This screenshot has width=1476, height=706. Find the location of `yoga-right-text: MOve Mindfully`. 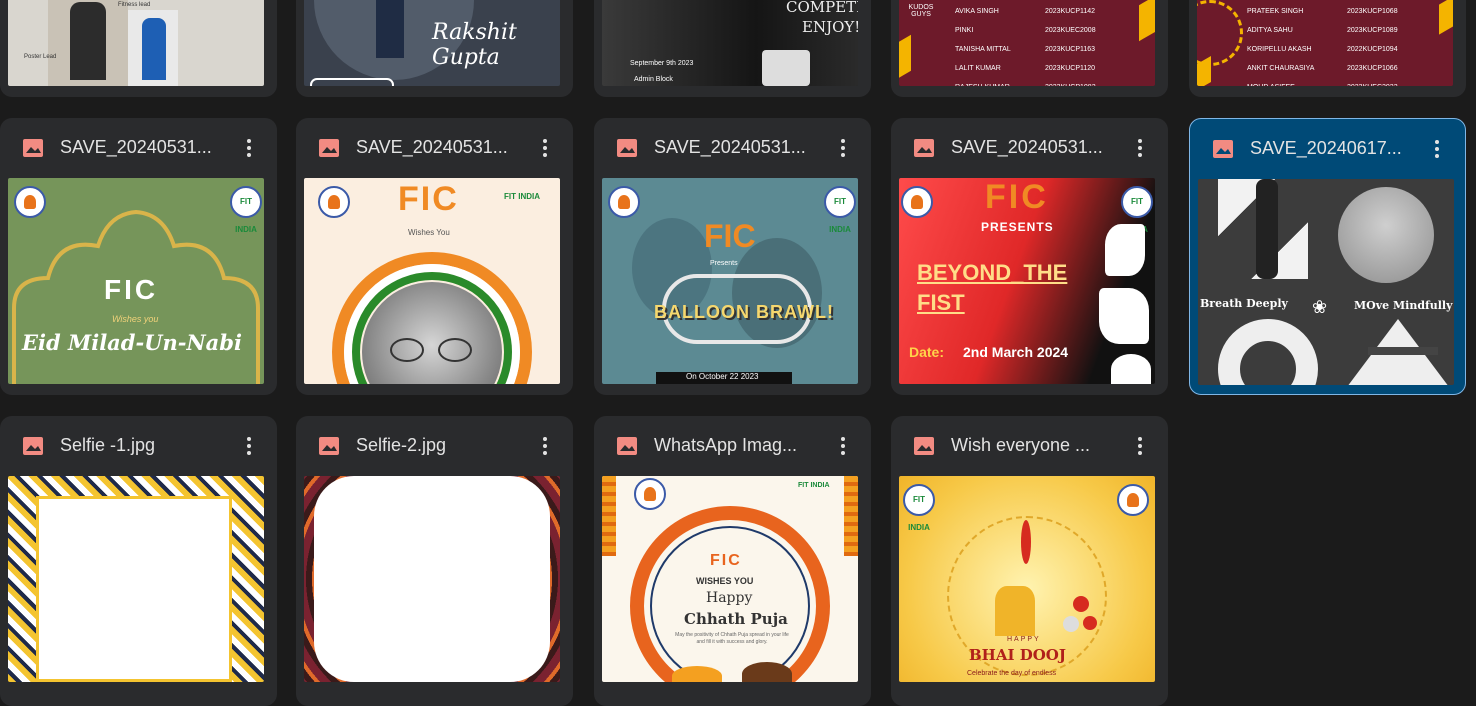

yoga-right-text: MOve Mindfully is located at coordinates (1403, 305).